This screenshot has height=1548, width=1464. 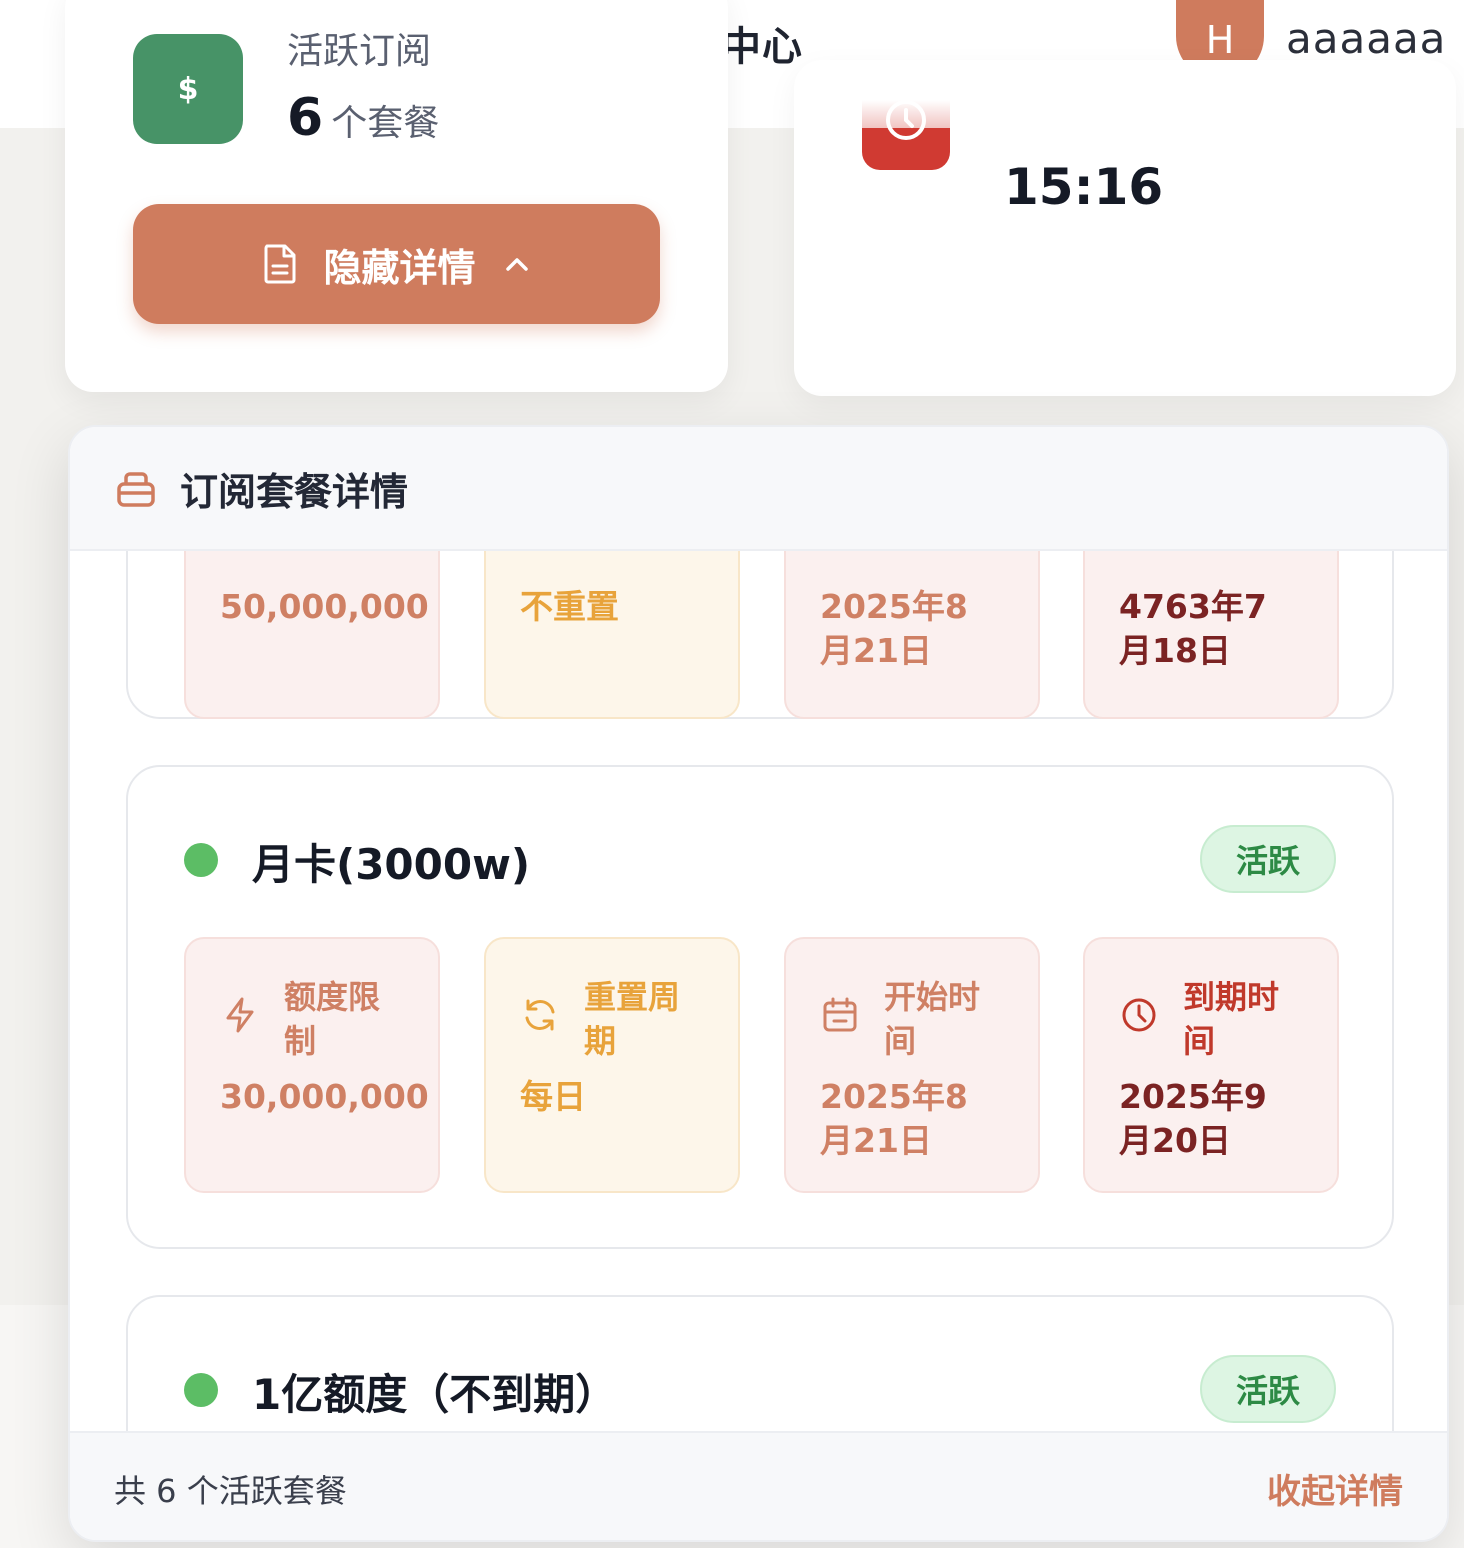 What do you see at coordinates (758, 489) in the screenshot?
I see `panel-header: 订阅套餐详情` at bounding box center [758, 489].